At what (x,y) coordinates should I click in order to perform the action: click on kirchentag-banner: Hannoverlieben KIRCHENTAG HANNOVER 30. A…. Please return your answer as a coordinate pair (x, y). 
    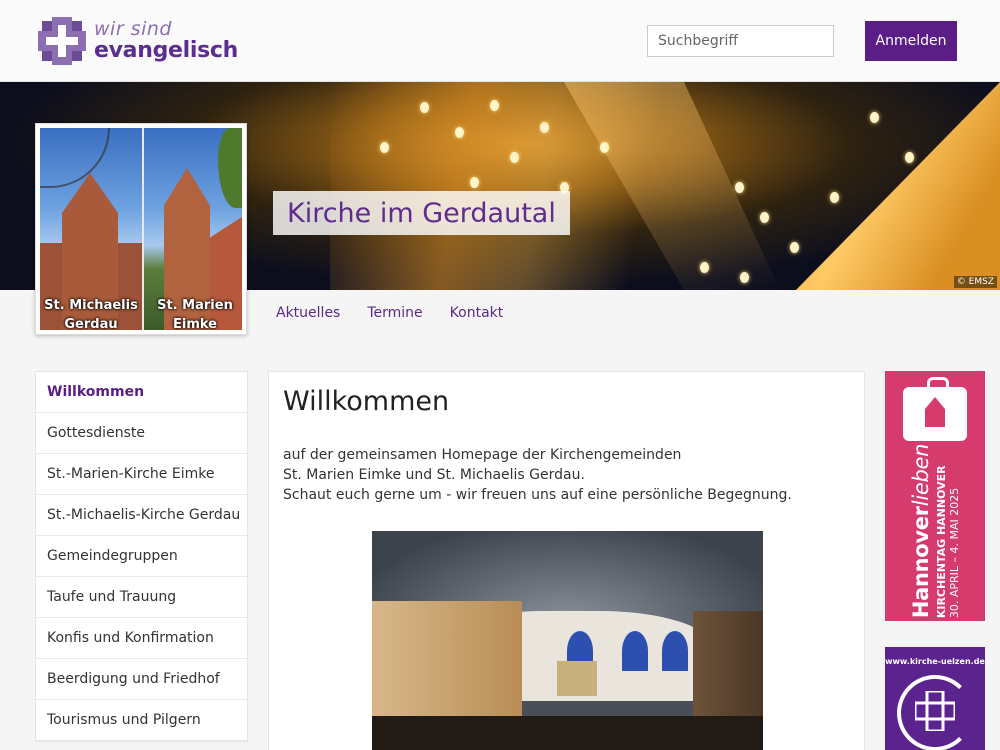
    Looking at the image, I should click on (935, 496).